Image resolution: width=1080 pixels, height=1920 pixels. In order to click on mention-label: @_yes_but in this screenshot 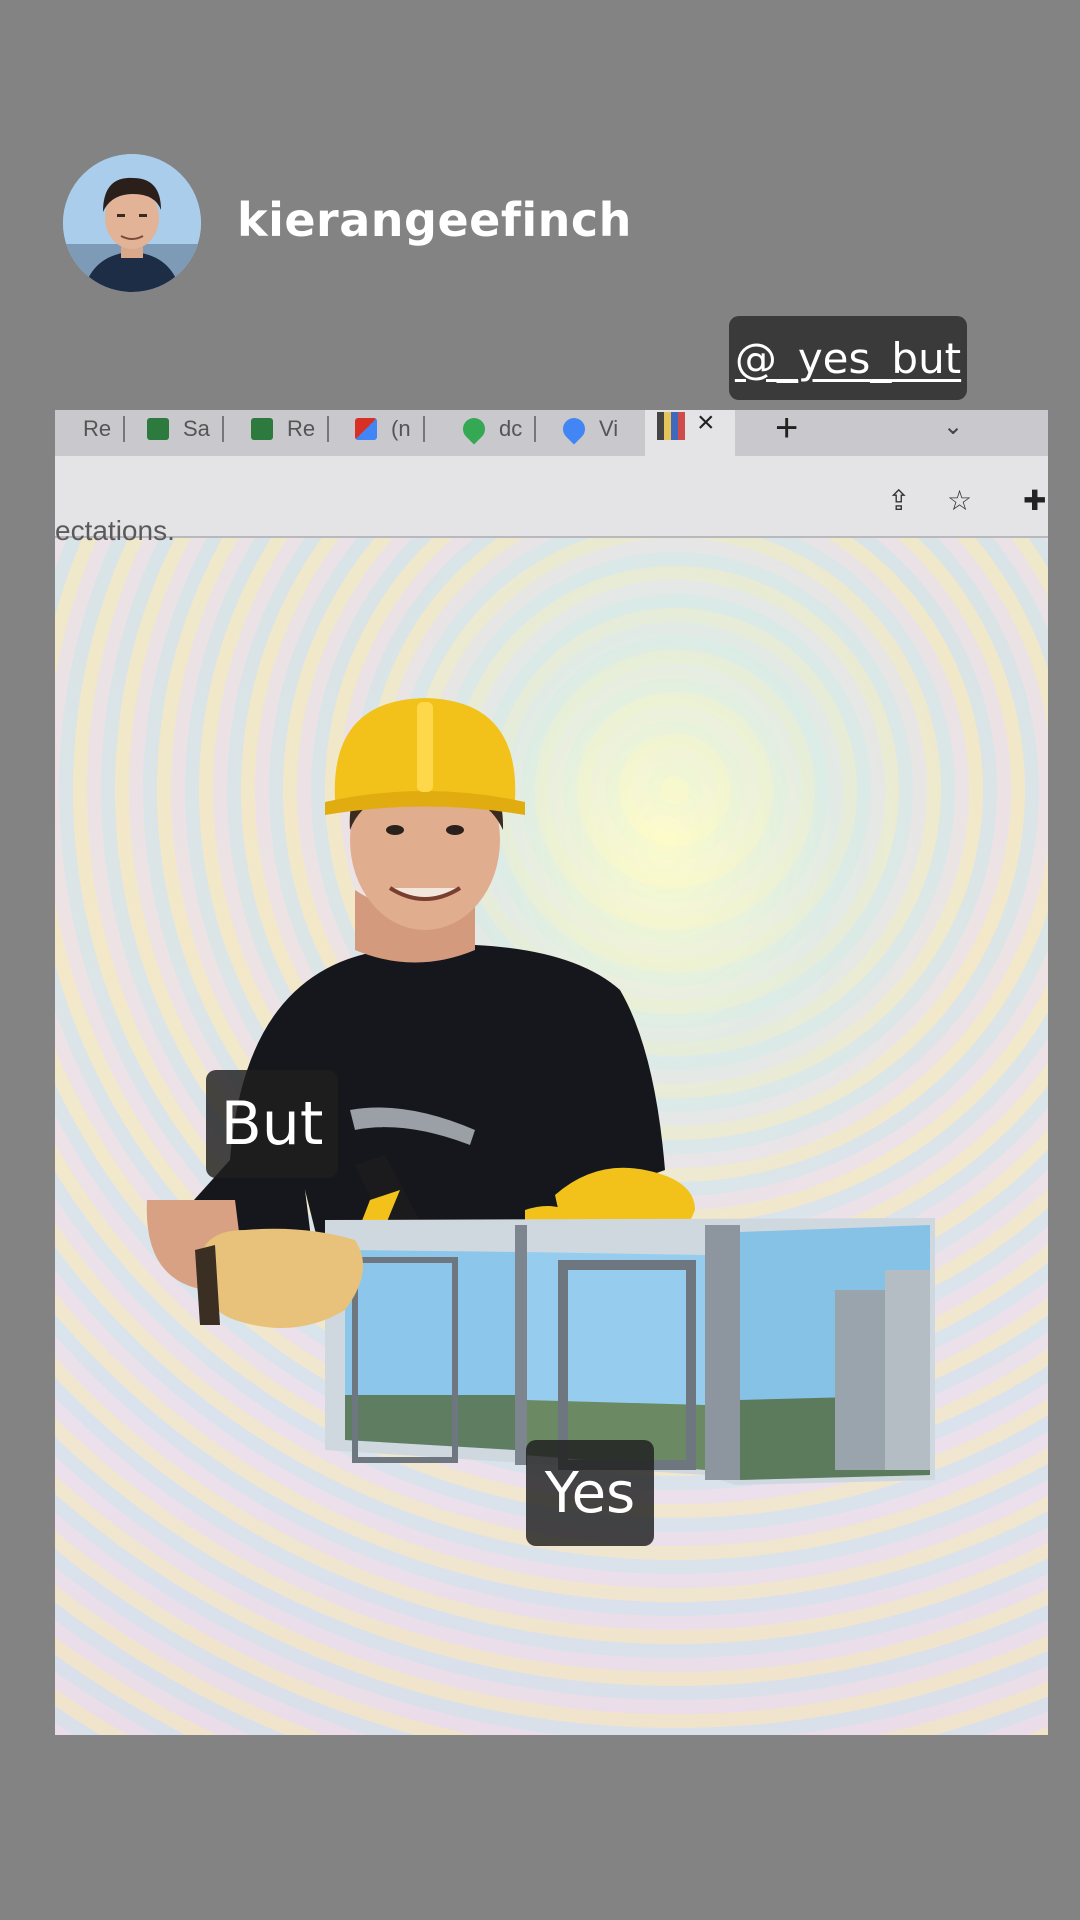, I will do `click(848, 358)`.